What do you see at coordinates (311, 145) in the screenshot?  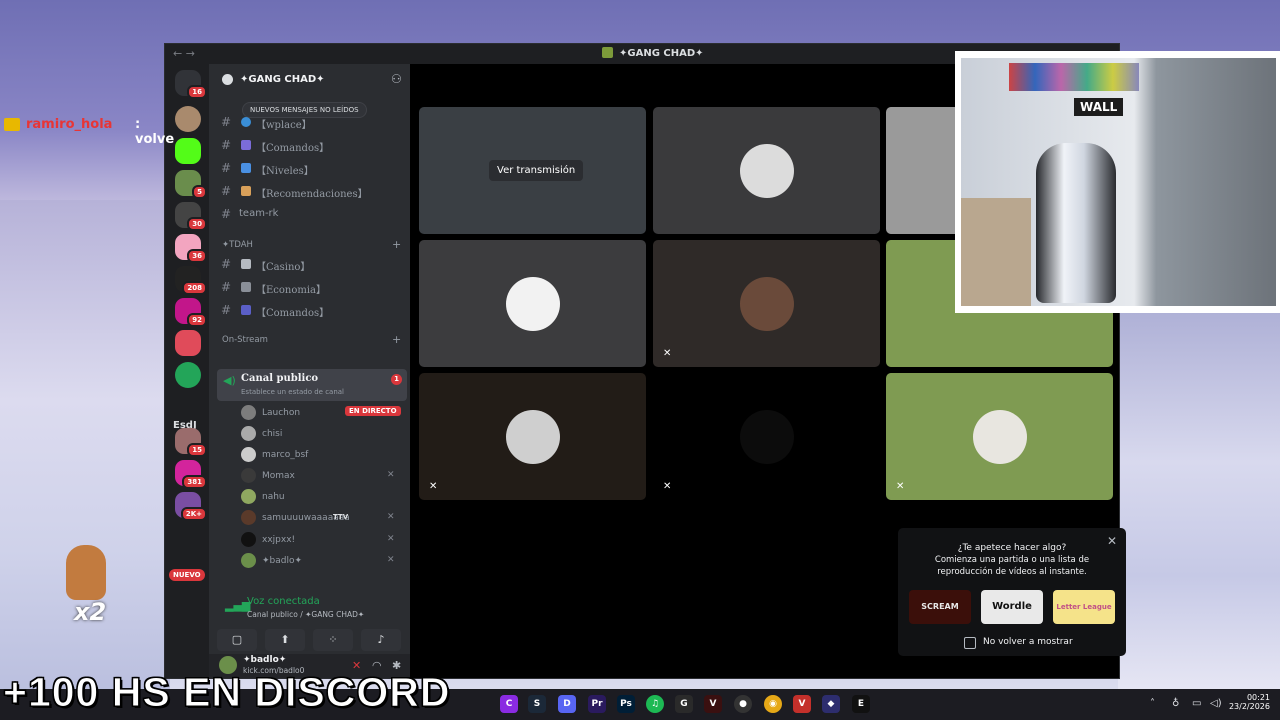 I see `channel-comandos: # 【Comandos】` at bounding box center [311, 145].